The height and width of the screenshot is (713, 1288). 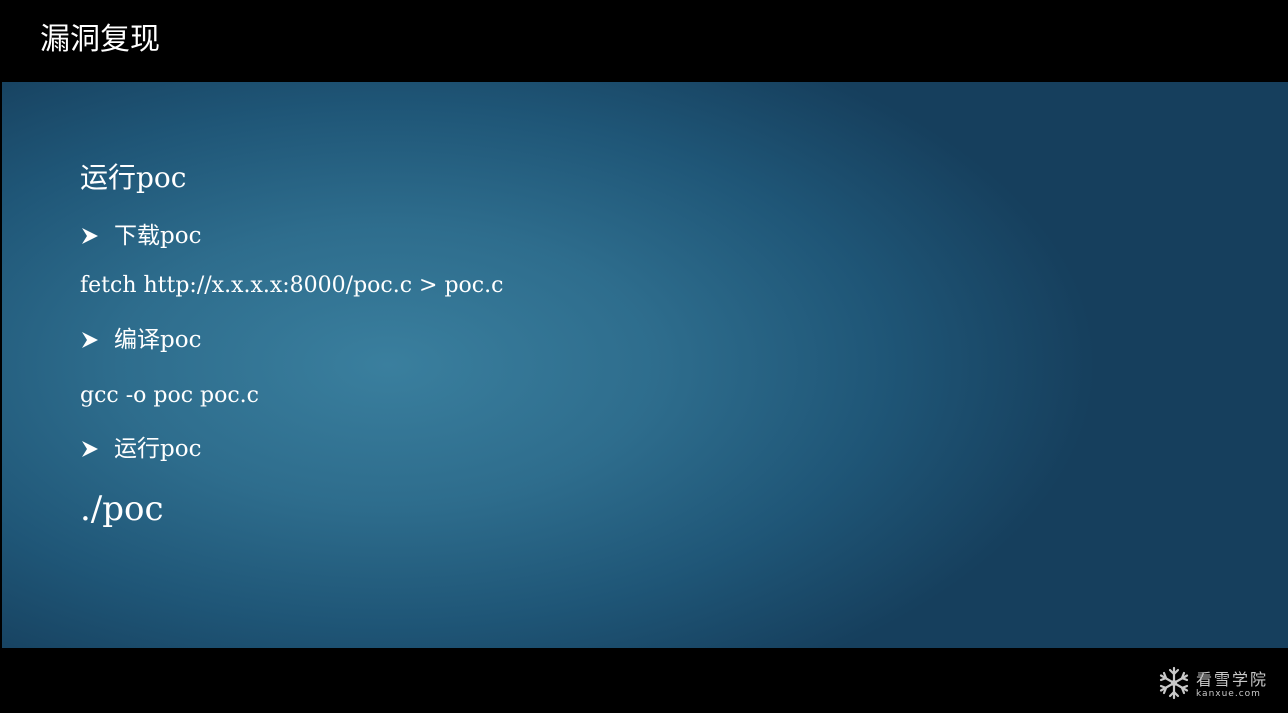 What do you see at coordinates (158, 340) in the screenshot?
I see `step-compile-label: 编译poc` at bounding box center [158, 340].